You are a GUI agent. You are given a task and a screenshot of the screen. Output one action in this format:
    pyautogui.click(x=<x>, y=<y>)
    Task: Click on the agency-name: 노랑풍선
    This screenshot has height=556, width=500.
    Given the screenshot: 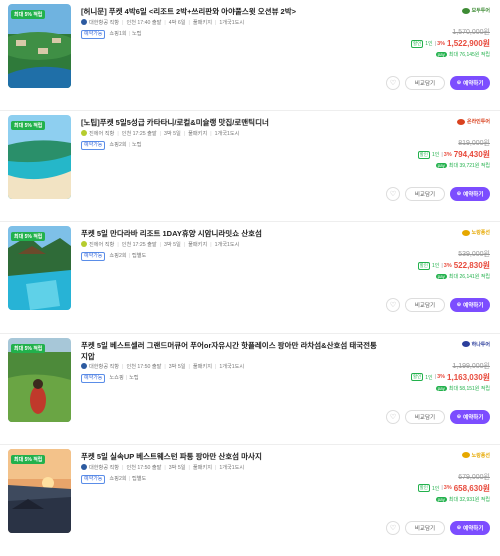 What is the action you would take?
    pyautogui.click(x=480, y=233)
    